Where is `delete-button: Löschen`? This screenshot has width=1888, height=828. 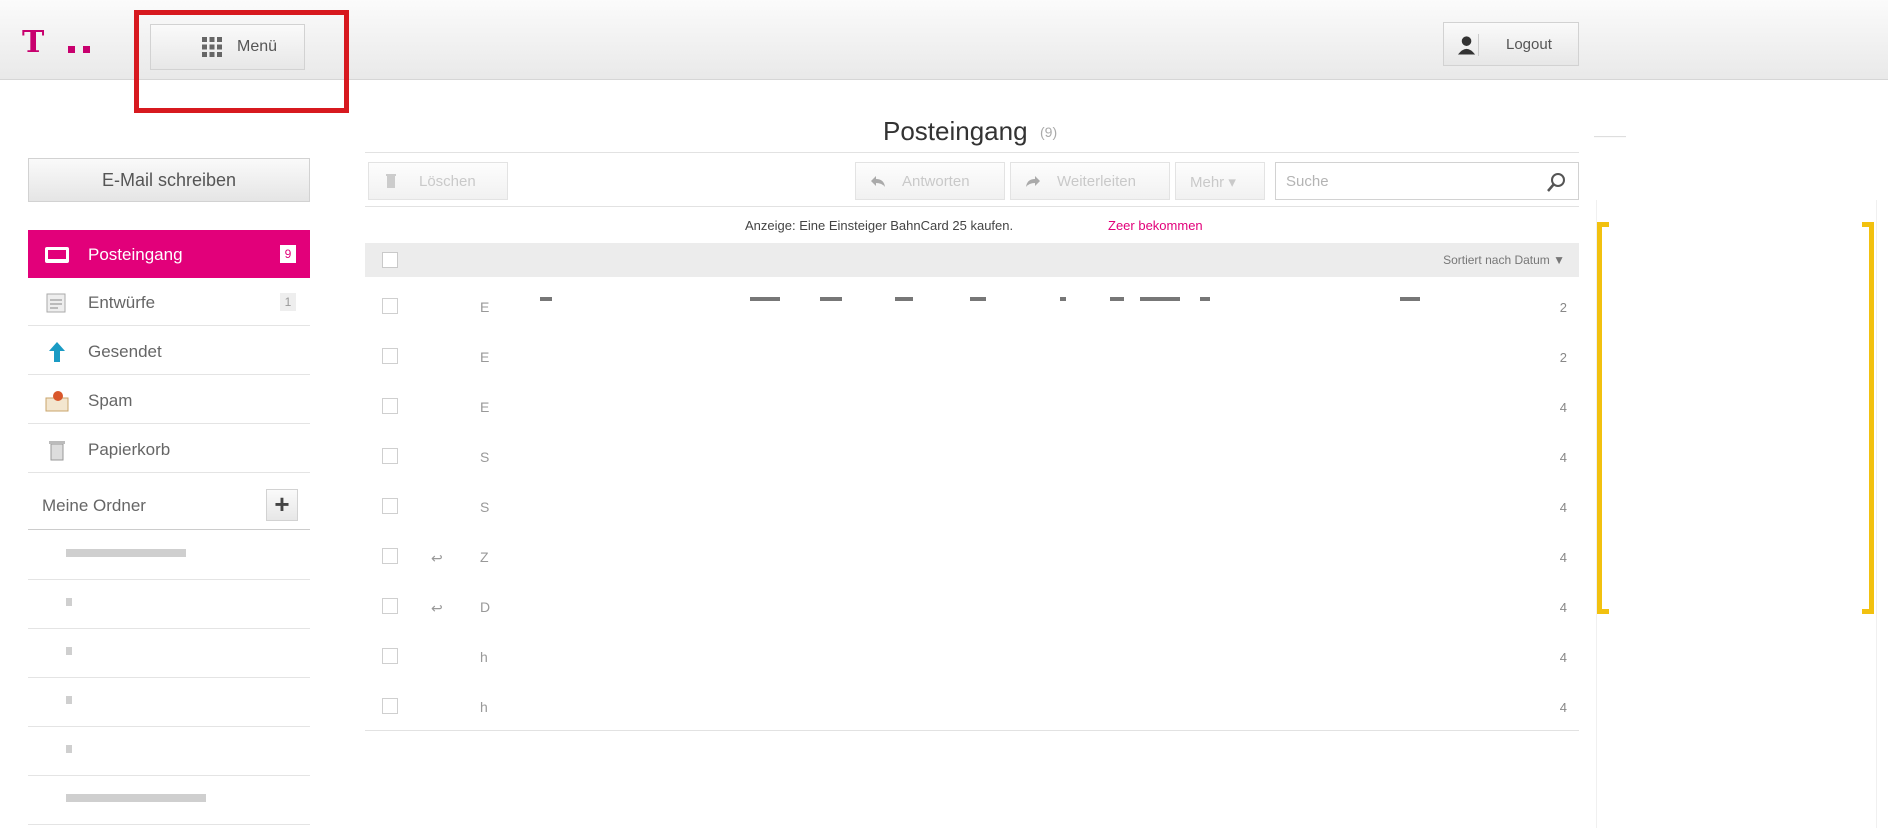
delete-button: Löschen is located at coordinates (438, 181).